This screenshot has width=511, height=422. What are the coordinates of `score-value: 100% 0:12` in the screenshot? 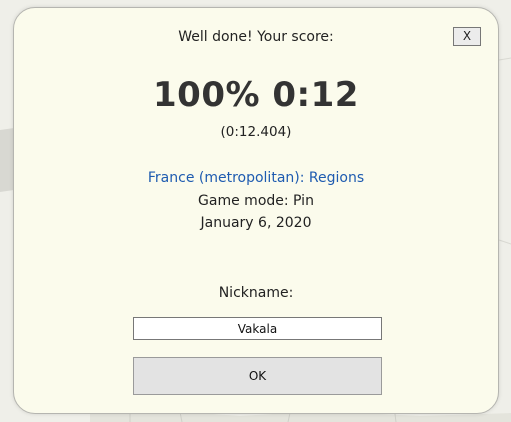 It's located at (256, 95).